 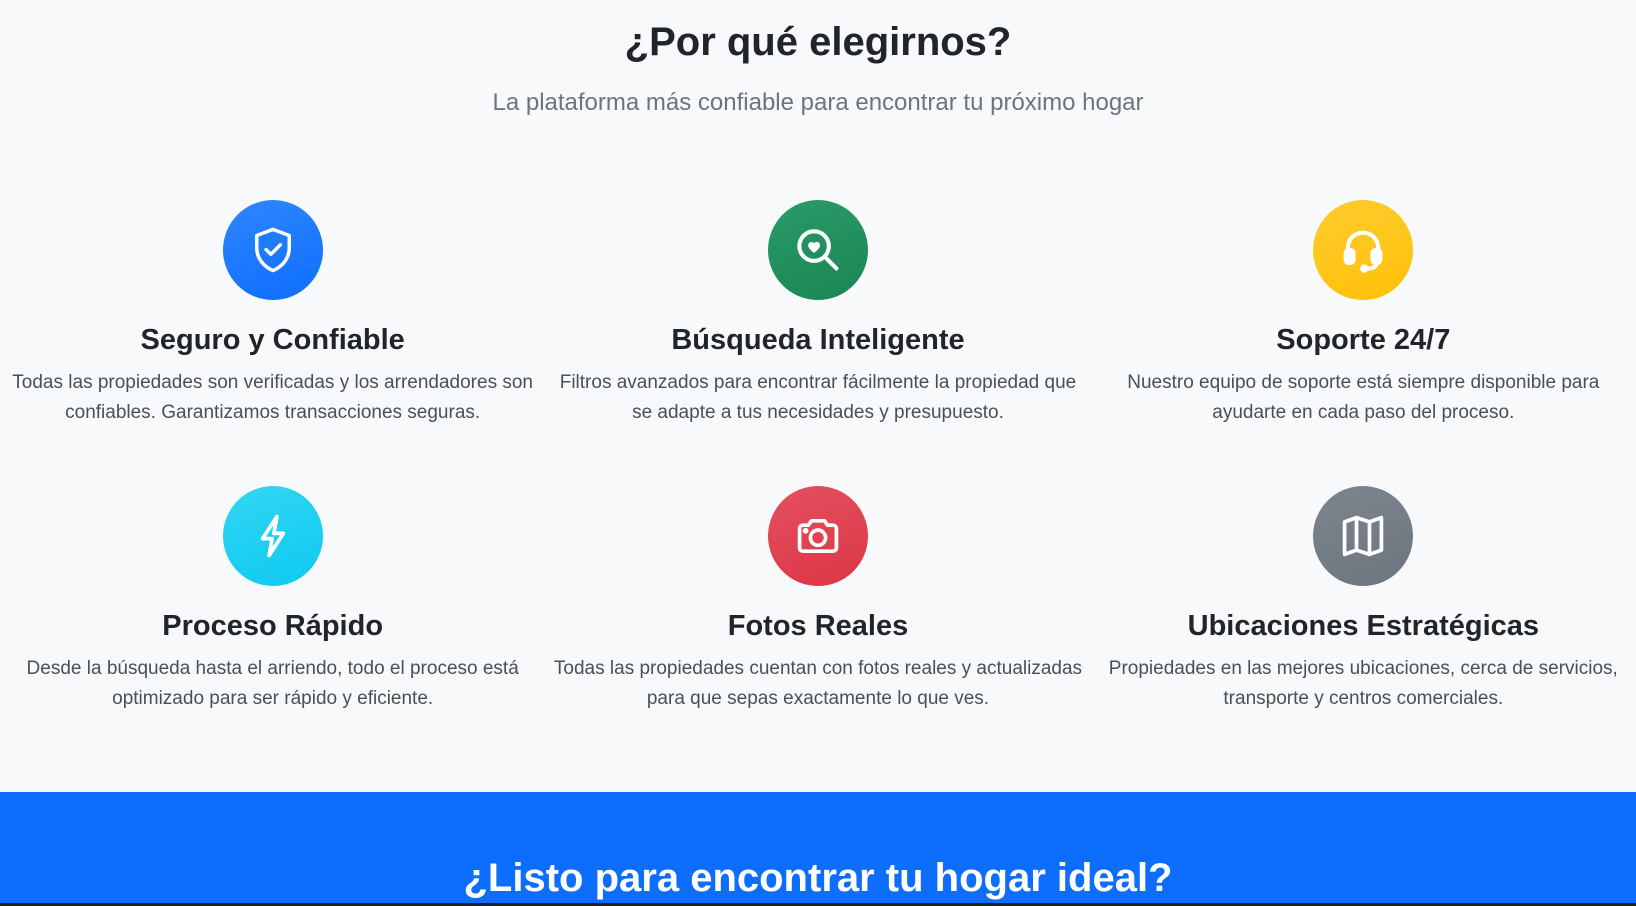 What do you see at coordinates (1363, 340) in the screenshot?
I see `feature-title: Soporte 24/7` at bounding box center [1363, 340].